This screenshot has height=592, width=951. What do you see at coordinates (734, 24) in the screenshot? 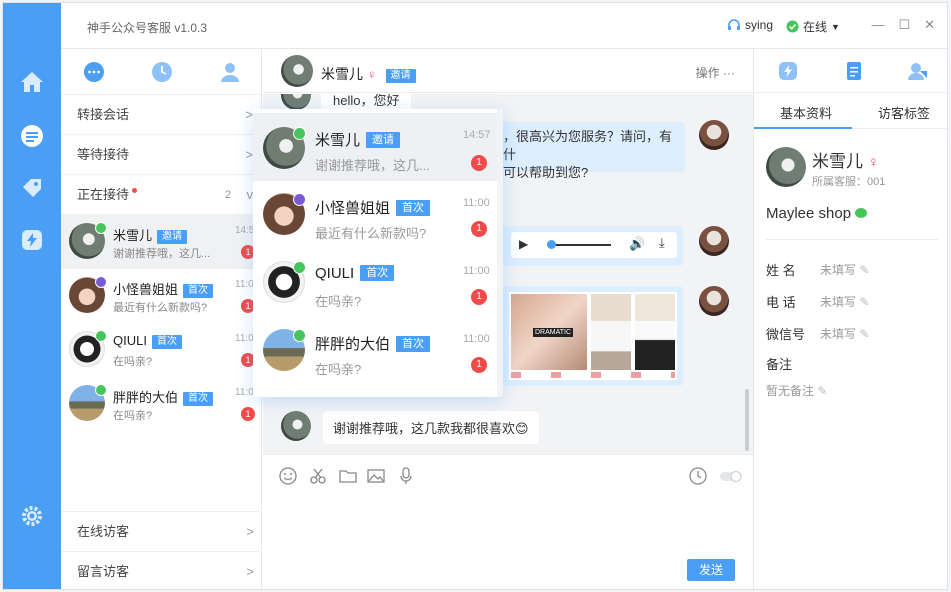
I see `headset-icon` at bounding box center [734, 24].